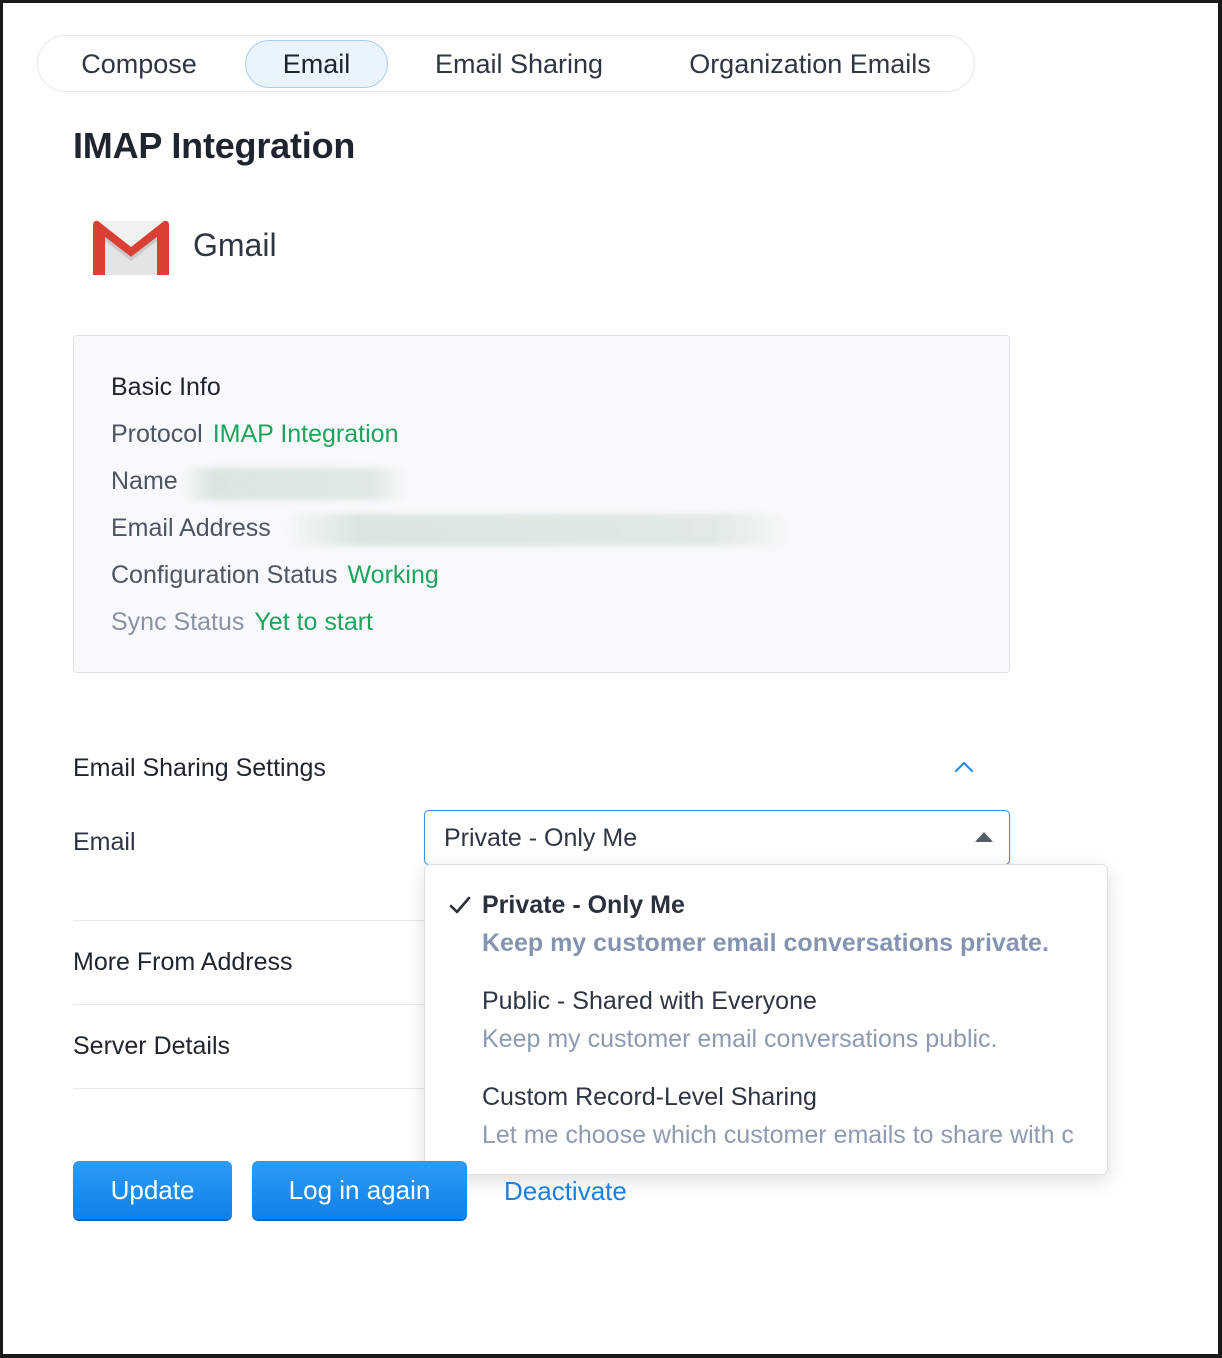 The height and width of the screenshot is (1358, 1222). I want to click on update-button: Update, so click(152, 1190).